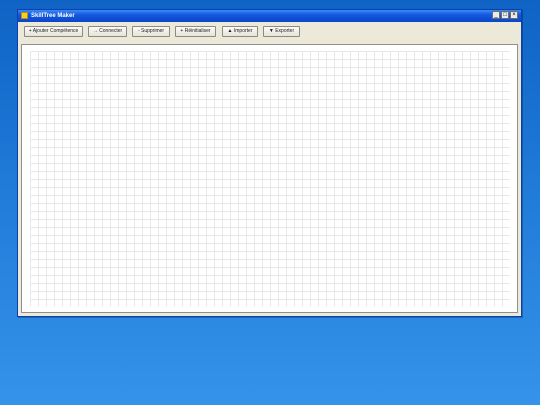  Describe the element at coordinates (281, 31) in the screenshot. I see `export-button: ▼ Exporter` at that location.